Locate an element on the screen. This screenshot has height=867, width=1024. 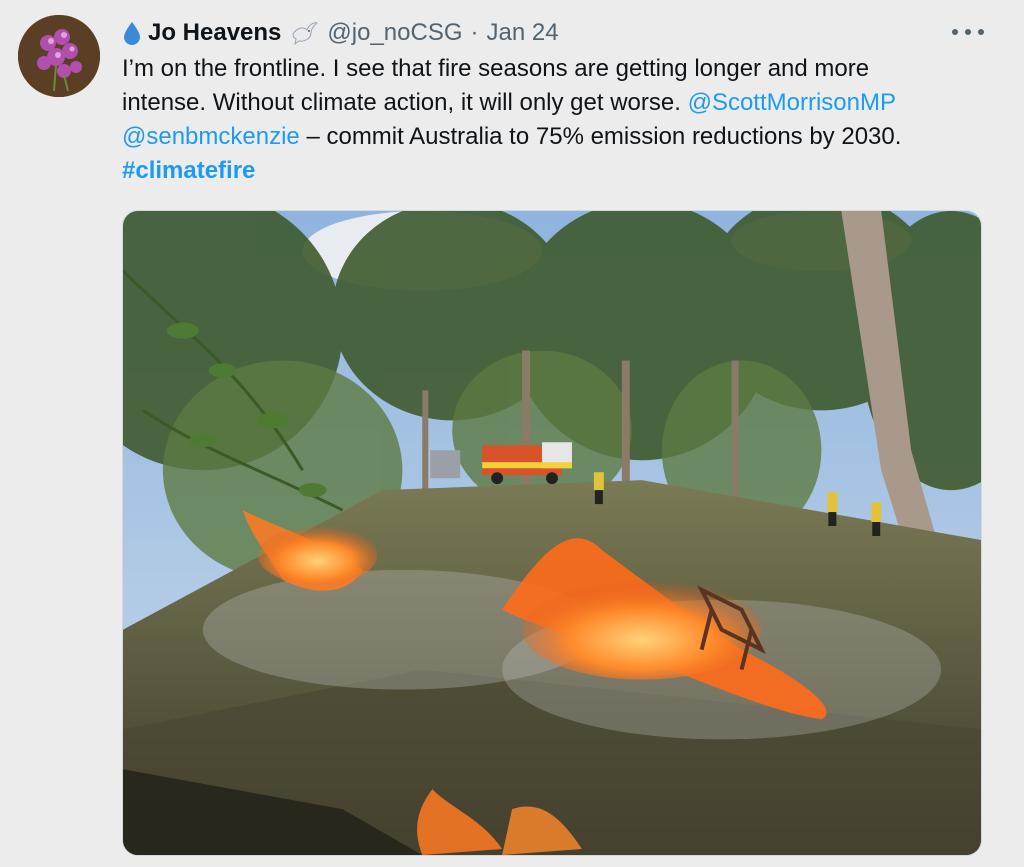
mention-link-senbmckenzie: @senbmckenzie is located at coordinates (211, 136).